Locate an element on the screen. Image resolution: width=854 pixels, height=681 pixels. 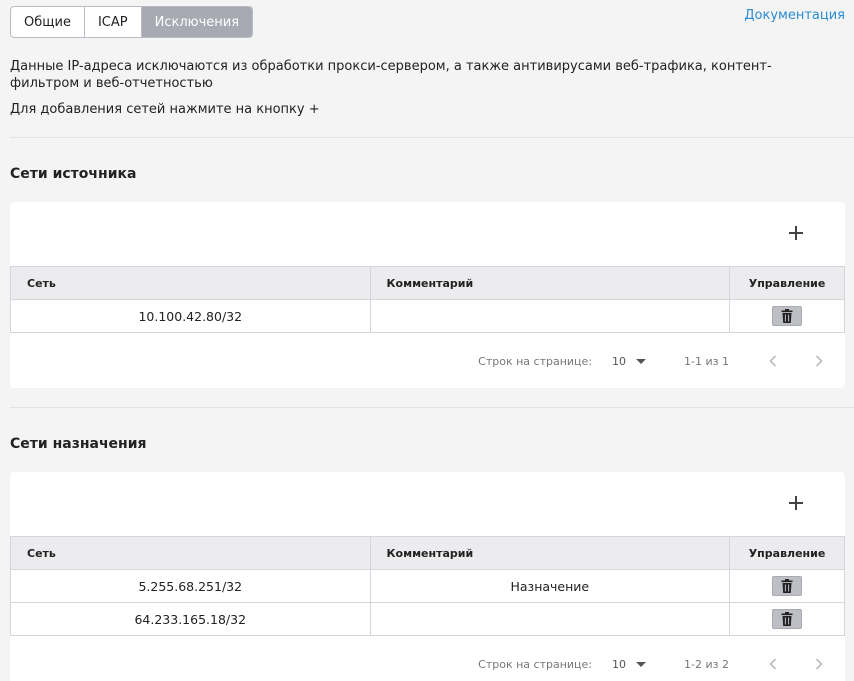
tab-exclusions: Исключения is located at coordinates (197, 22).